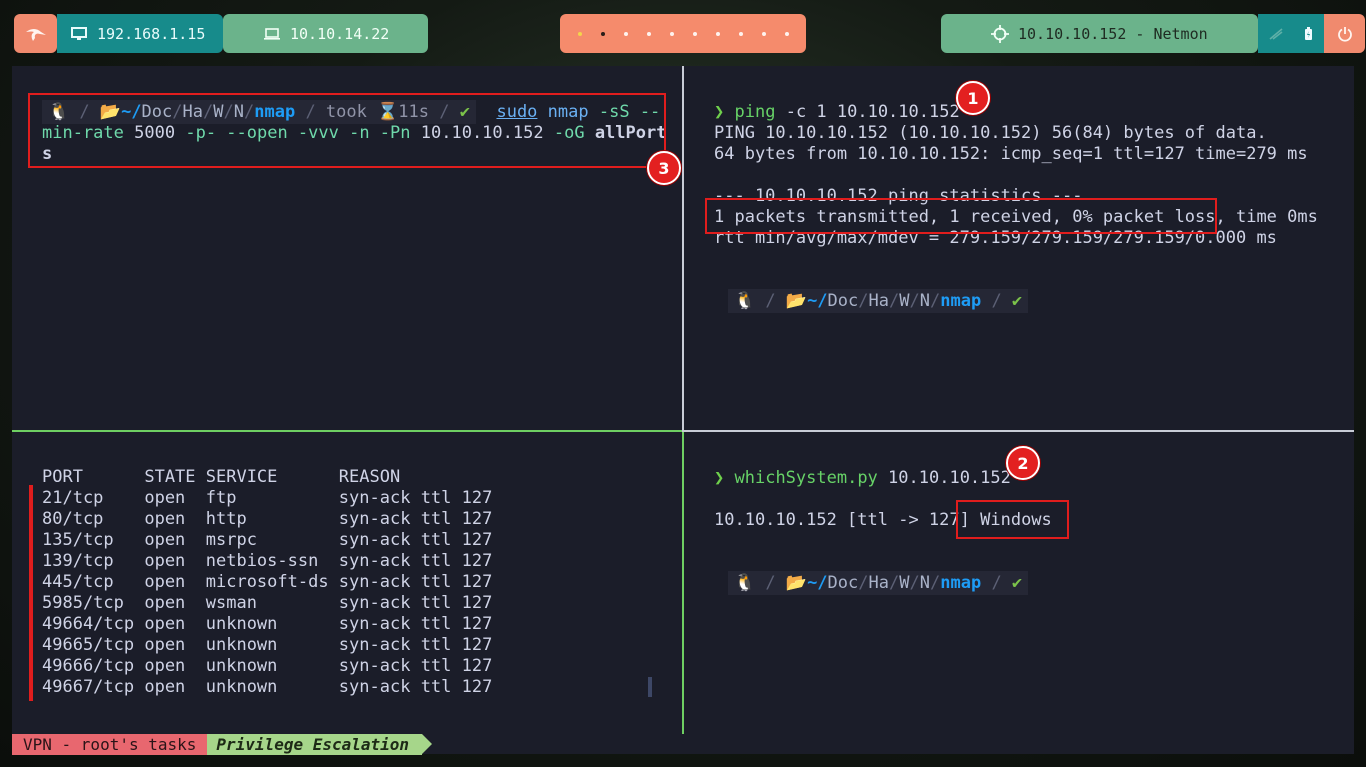 This screenshot has height=767, width=1366. I want to click on nmap-port-row: 139/tcp open netbios-ssn syn-ack ttl 127, so click(267, 561).